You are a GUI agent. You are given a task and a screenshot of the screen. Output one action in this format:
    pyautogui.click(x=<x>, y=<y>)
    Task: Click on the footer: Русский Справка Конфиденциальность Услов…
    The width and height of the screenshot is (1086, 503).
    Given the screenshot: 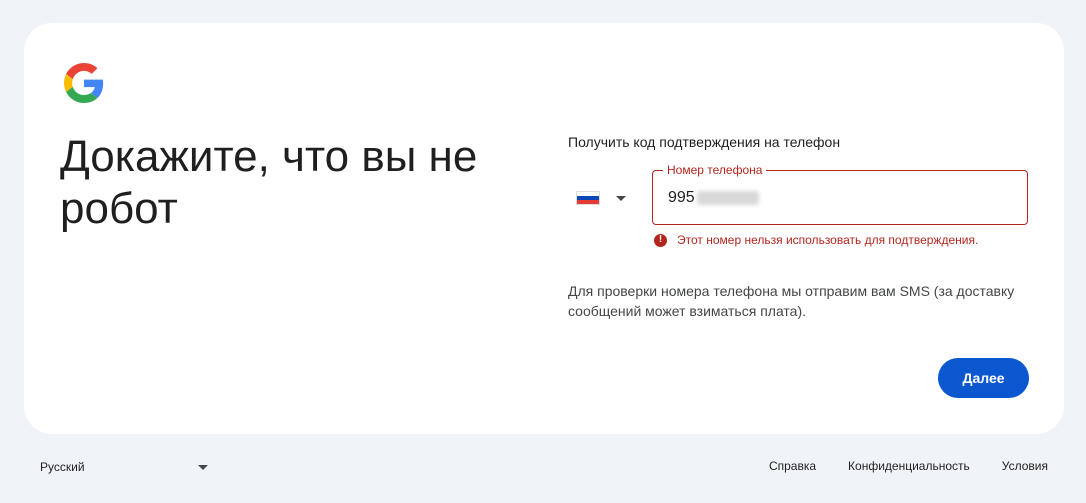 What is the action you would take?
    pyautogui.click(x=543, y=467)
    